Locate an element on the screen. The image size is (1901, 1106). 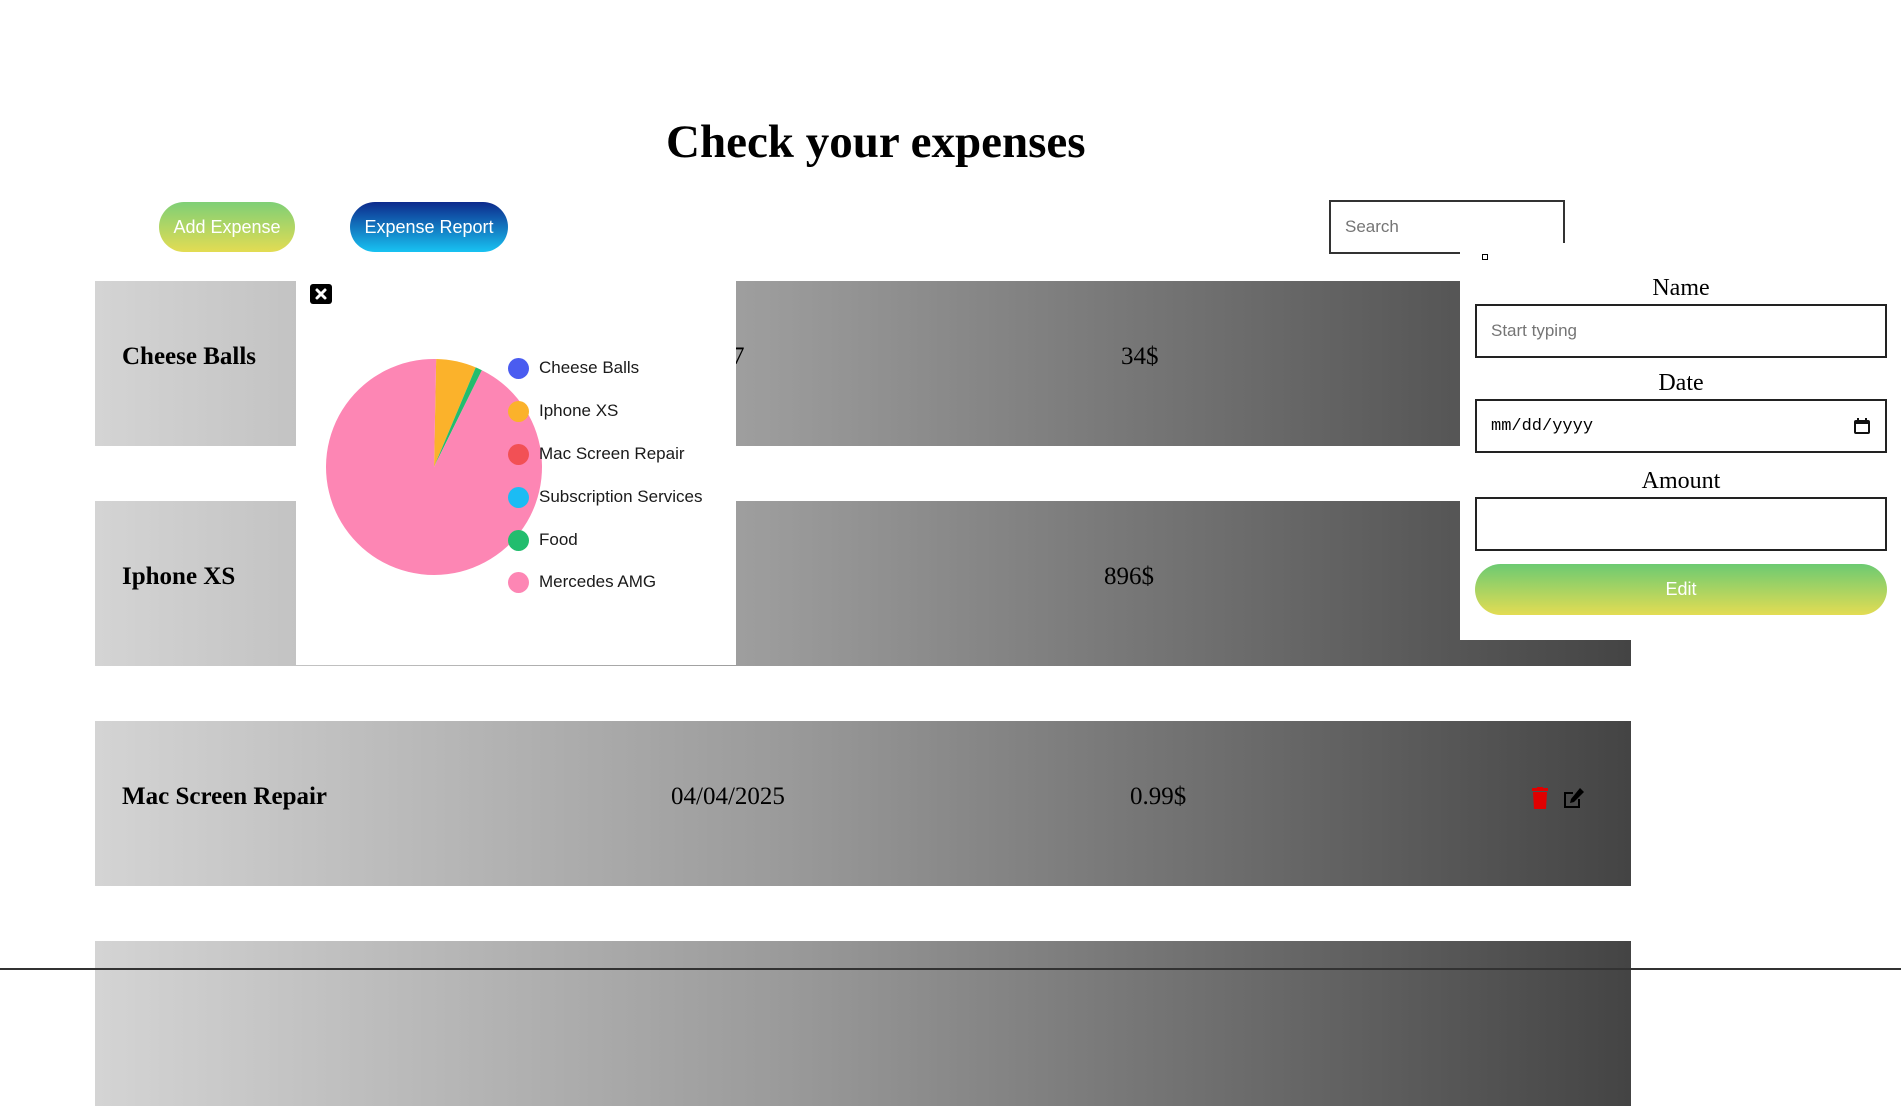
legend-label: Cheese Balls is located at coordinates (589, 367).